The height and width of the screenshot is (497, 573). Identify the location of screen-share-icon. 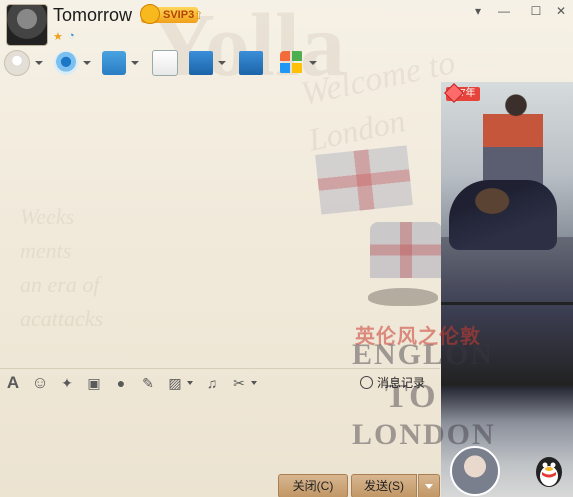
(251, 63).